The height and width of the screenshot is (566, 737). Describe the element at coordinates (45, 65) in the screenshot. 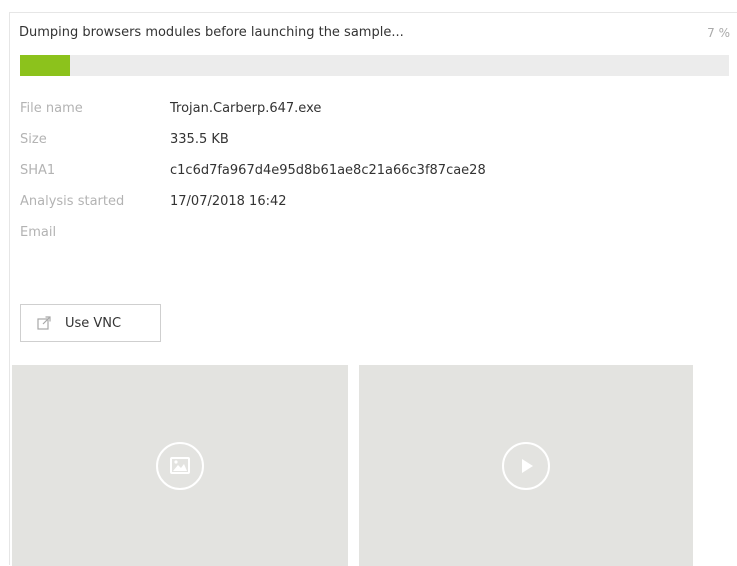

I see `progress-bar-fill` at that location.